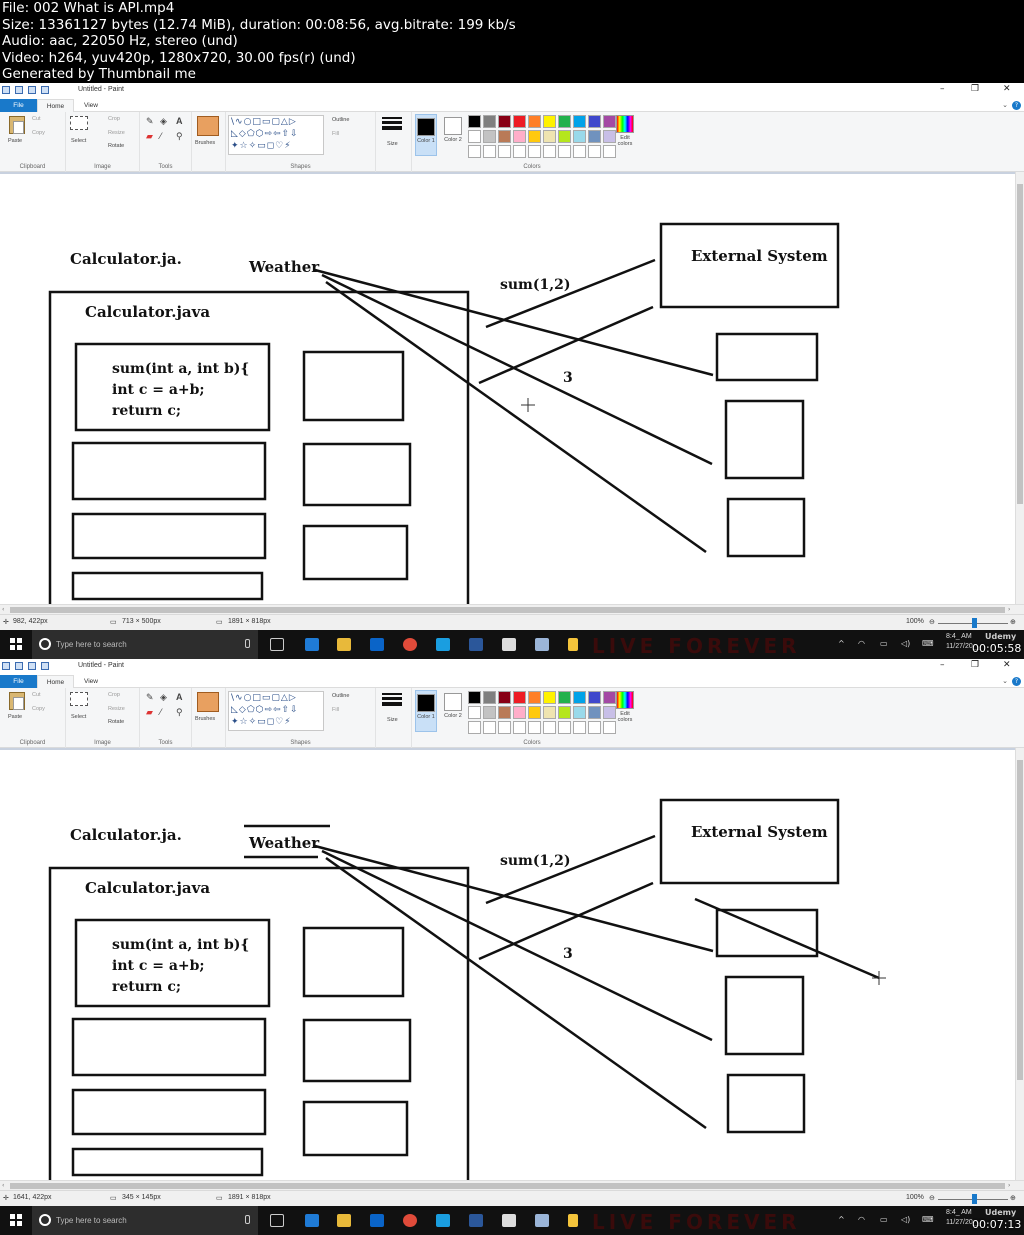 This screenshot has height=1235, width=1024. I want to click on microphone-icon, so click(247, 643).